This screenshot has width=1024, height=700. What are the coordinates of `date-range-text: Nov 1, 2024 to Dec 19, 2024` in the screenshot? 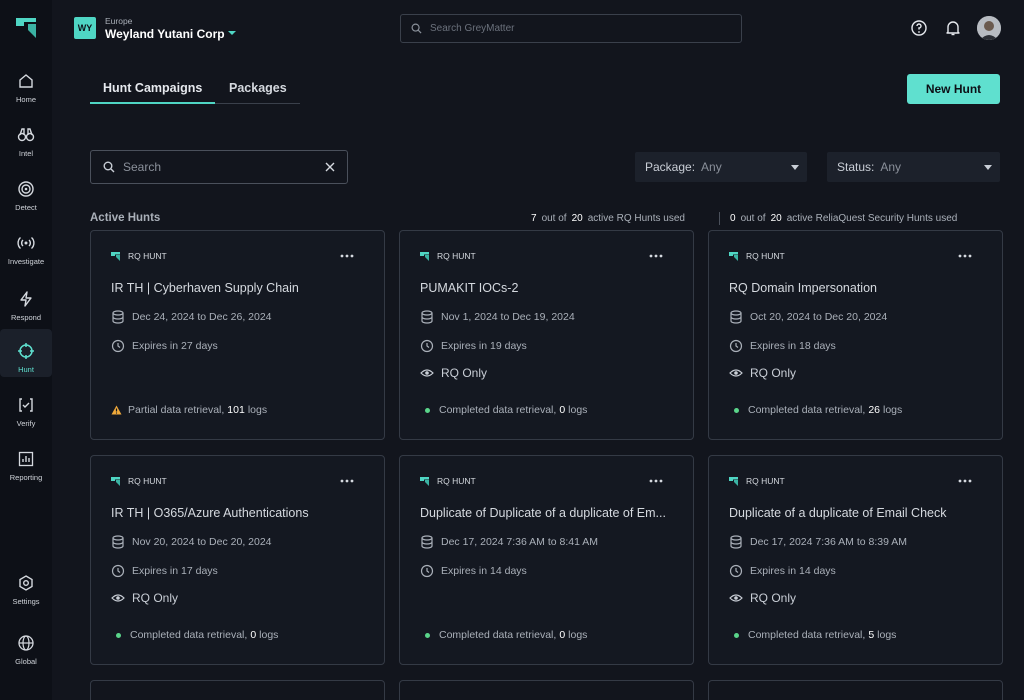 It's located at (508, 317).